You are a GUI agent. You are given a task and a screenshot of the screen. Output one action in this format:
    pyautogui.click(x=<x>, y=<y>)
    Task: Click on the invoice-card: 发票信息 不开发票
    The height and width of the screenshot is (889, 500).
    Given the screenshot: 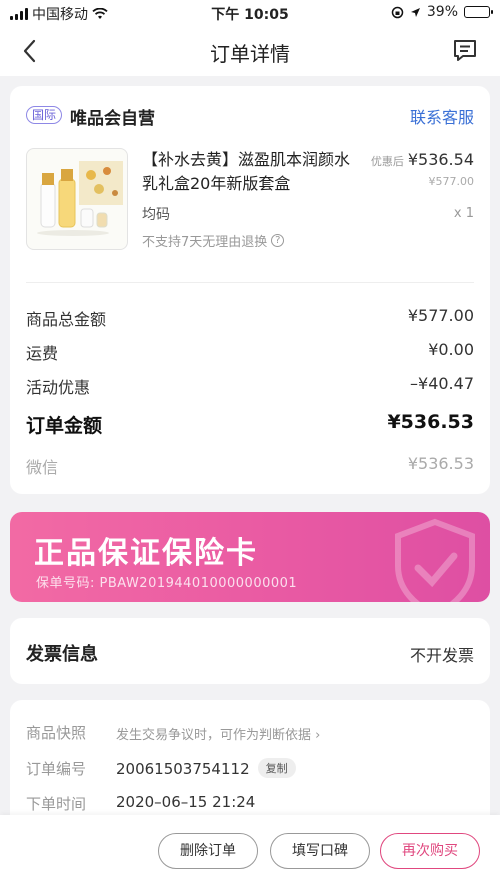 What is the action you would take?
    pyautogui.click(x=250, y=651)
    